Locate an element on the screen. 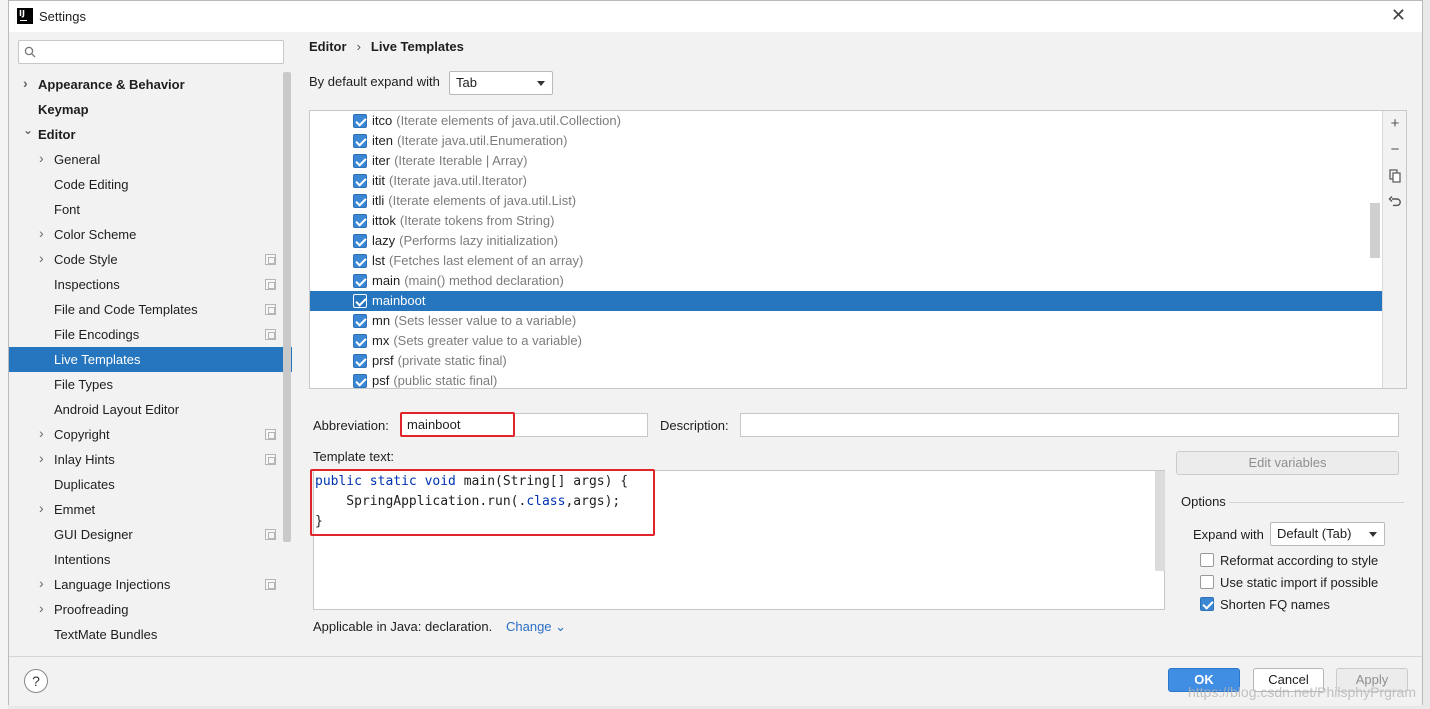 This screenshot has height=709, width=1430. reformat-checkbox is located at coordinates (1207, 560).